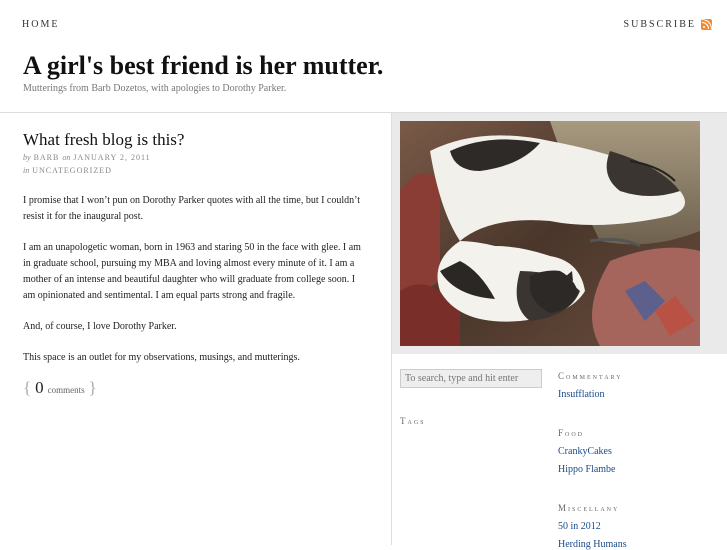  Describe the element at coordinates (706, 24) in the screenshot. I see `rss-icon` at that location.